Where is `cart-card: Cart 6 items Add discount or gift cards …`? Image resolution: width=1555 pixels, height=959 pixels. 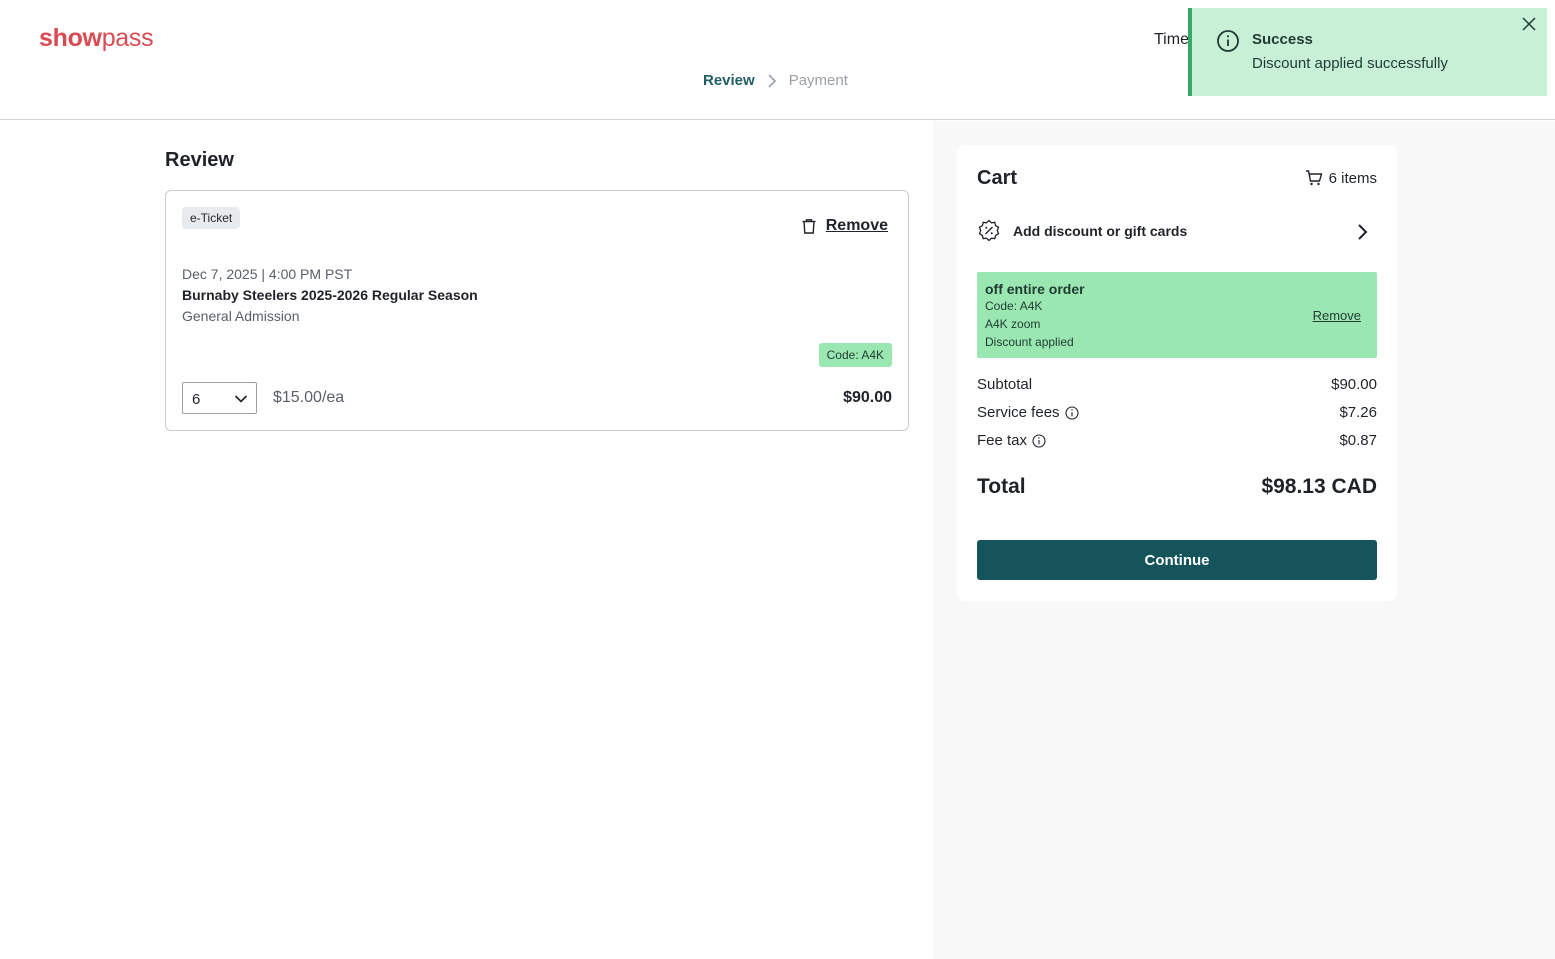 cart-card: Cart 6 items Add discount or gift cards … is located at coordinates (1177, 373).